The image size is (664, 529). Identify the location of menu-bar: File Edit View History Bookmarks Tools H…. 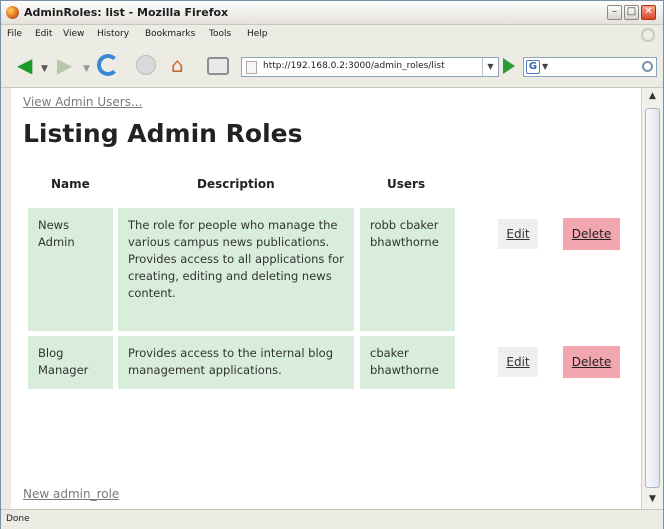
(332, 35).